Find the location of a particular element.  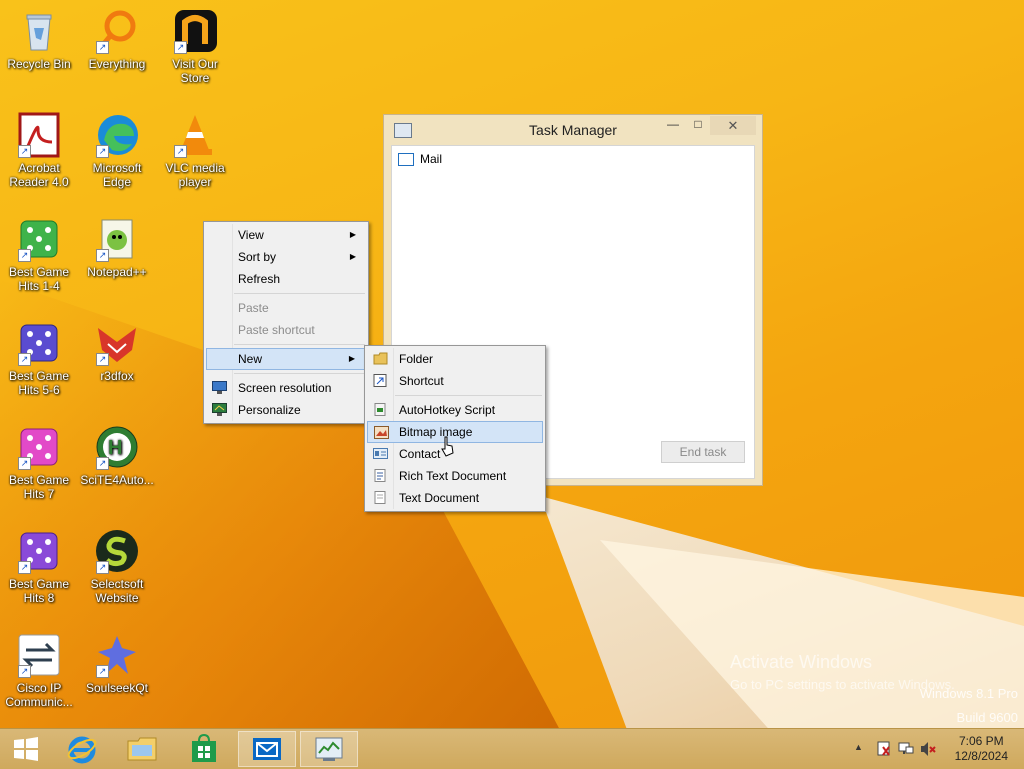

menu-item-label: Shortcut is located at coordinates (421, 381).